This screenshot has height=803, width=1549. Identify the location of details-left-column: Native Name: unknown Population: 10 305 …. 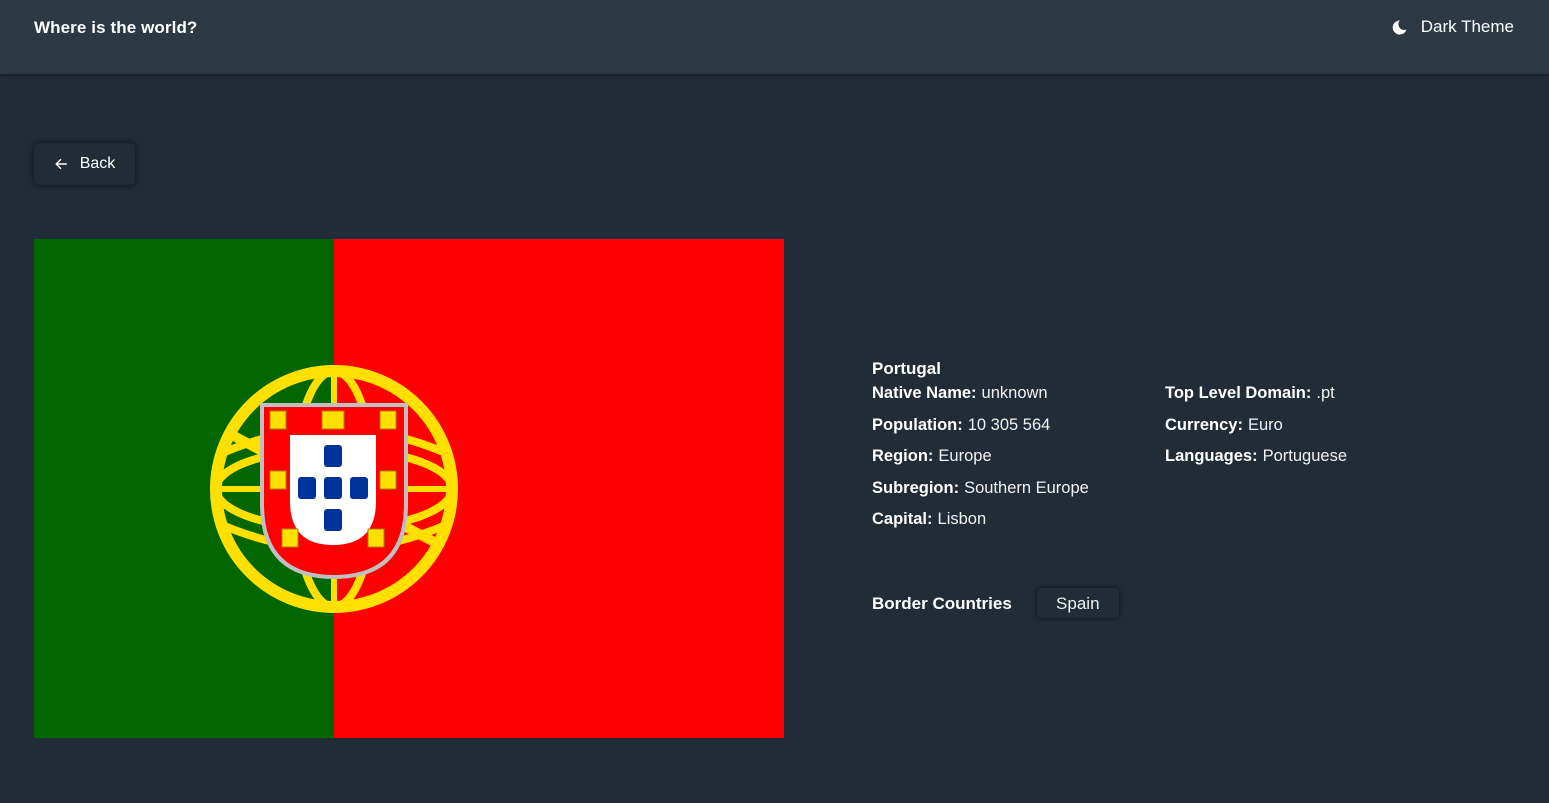
(980, 464).